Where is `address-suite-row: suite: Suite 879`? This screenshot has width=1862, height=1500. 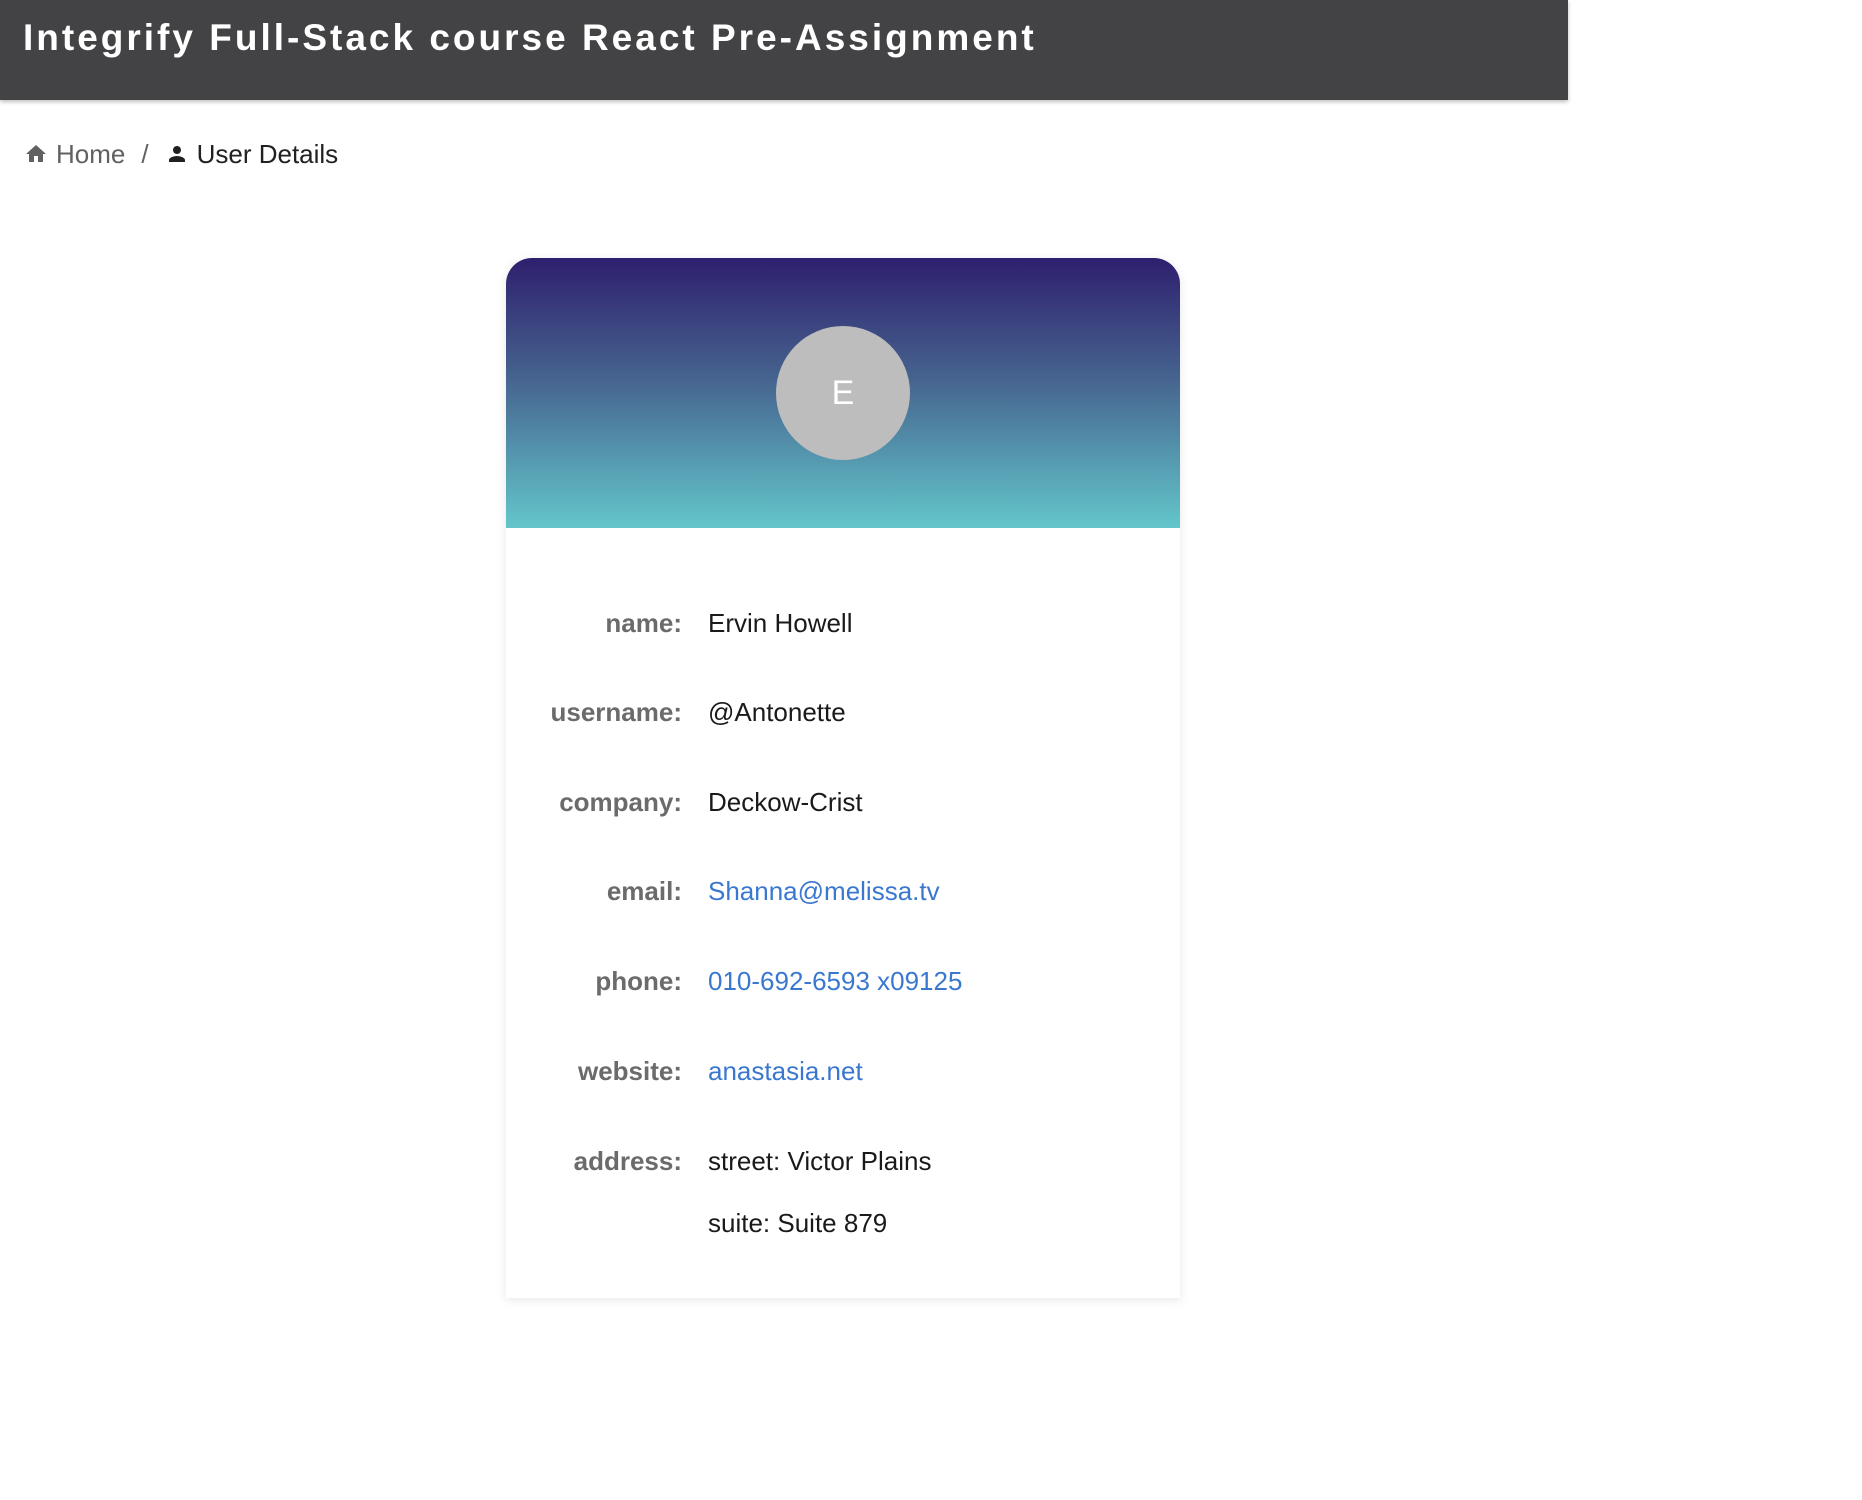
address-suite-row: suite: Suite 879 is located at coordinates (843, 1223).